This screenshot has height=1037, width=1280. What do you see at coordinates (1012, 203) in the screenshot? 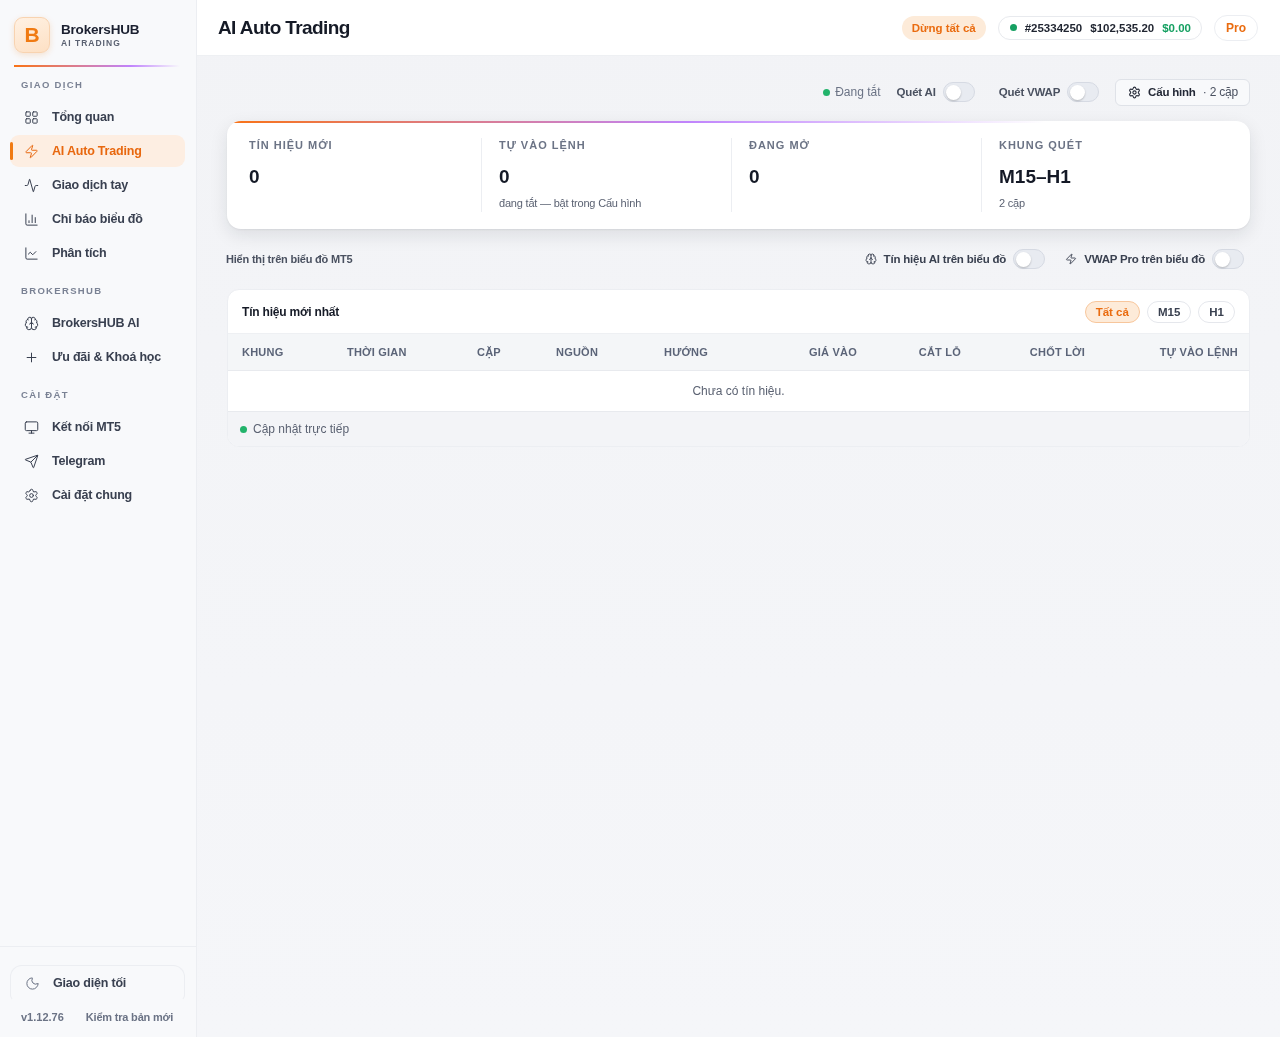
I see `stat-note: 2 cặp` at bounding box center [1012, 203].